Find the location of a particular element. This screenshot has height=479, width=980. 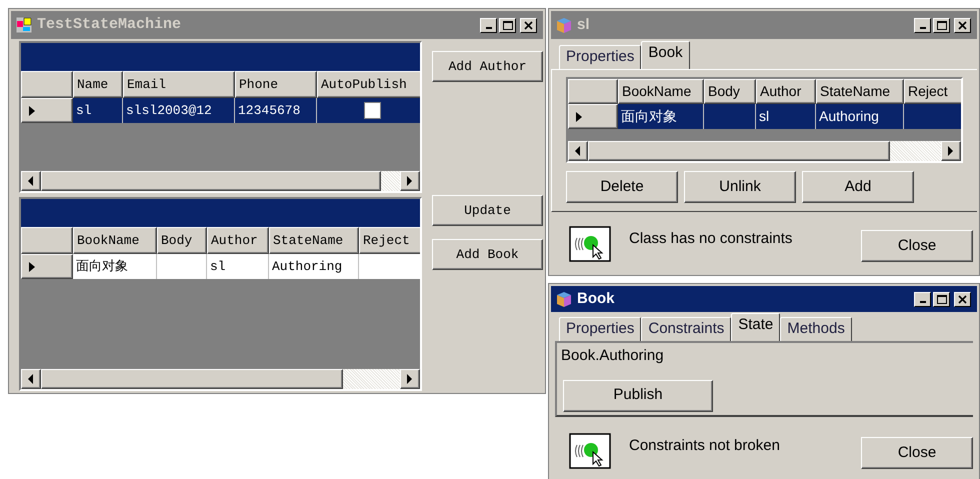

status-text: Class has no constraints is located at coordinates (711, 239).